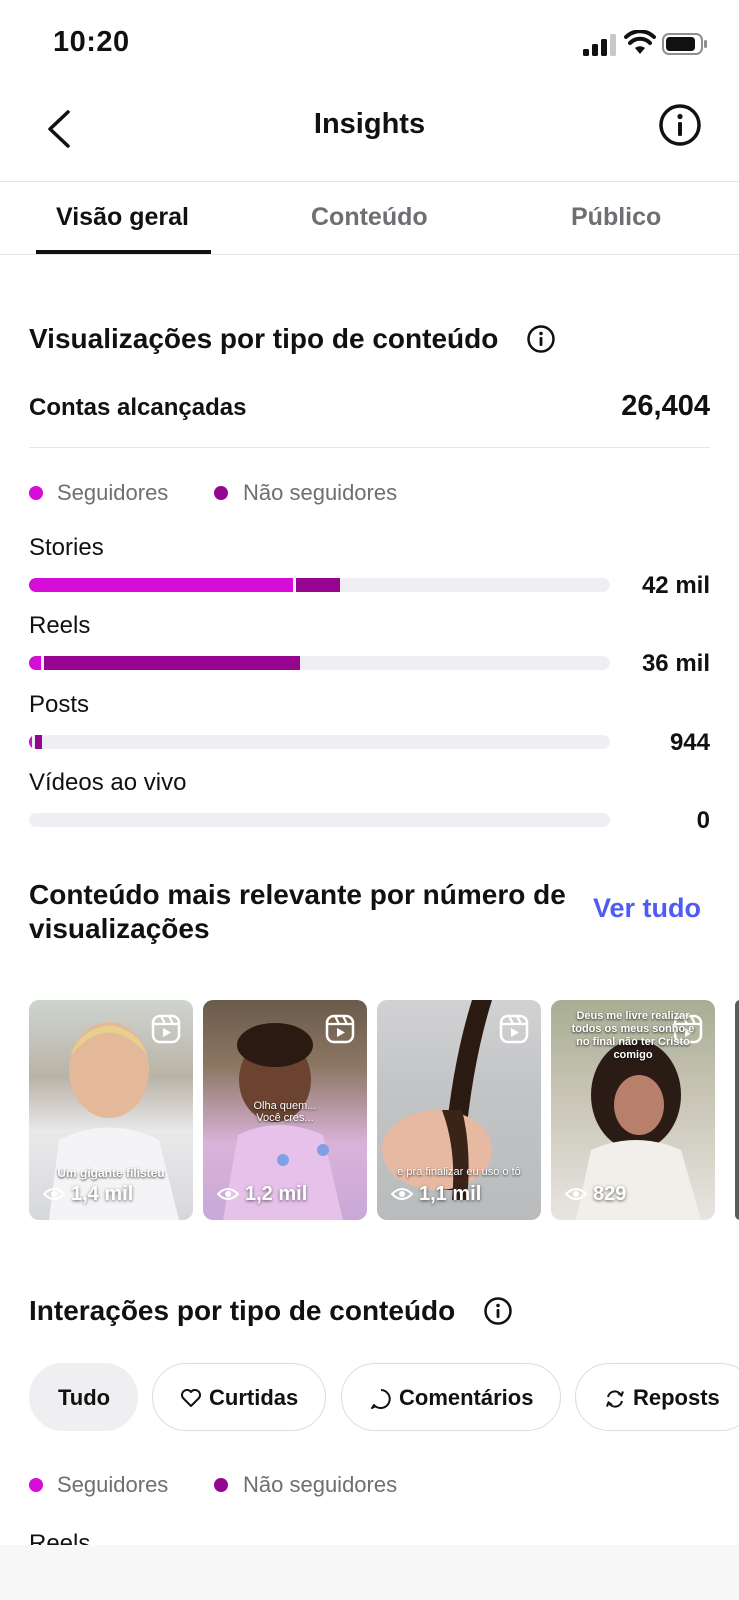 The width and height of the screenshot is (739, 1600). What do you see at coordinates (369, 447) in the screenshot?
I see `divider` at bounding box center [369, 447].